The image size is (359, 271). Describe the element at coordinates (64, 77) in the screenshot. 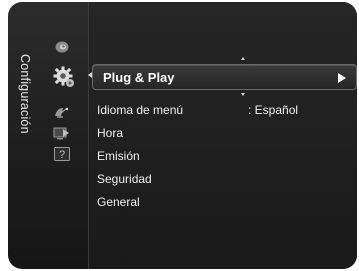

I see `settings-gear-icon` at that location.